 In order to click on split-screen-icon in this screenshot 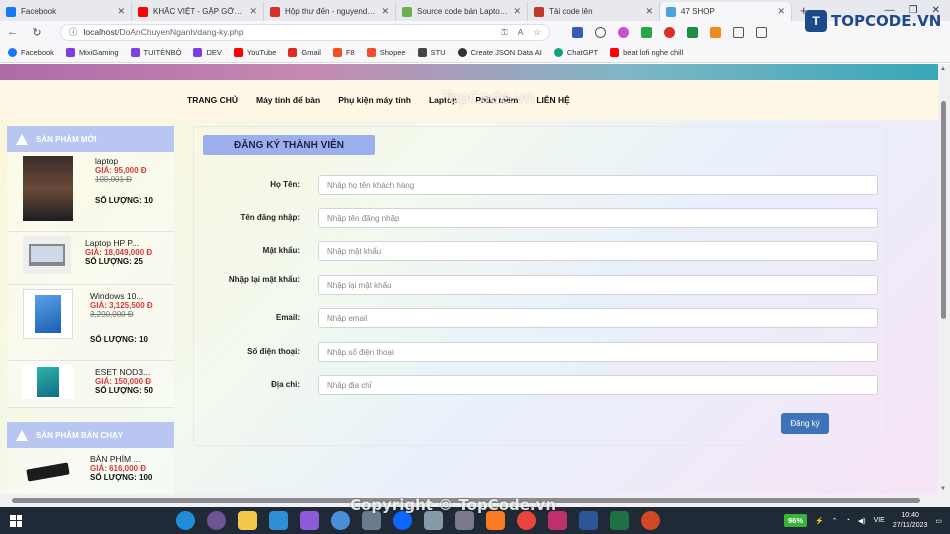, I will do `click(738, 32)`.